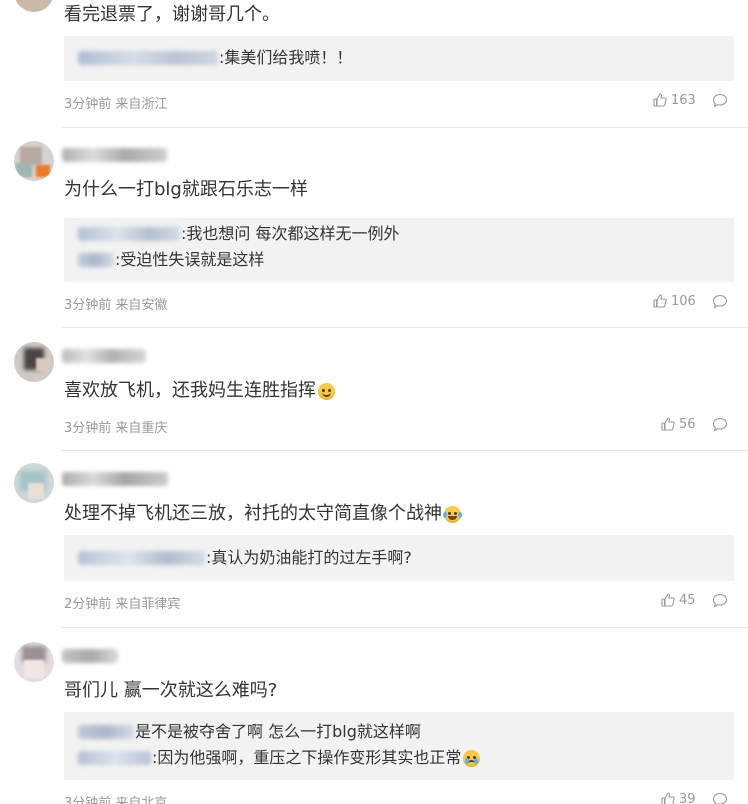 The width and height of the screenshot is (748, 804). What do you see at coordinates (307, 757) in the screenshot?
I see `reply-text: :因为他强啊，重压之下操作变形其实也正常` at bounding box center [307, 757].